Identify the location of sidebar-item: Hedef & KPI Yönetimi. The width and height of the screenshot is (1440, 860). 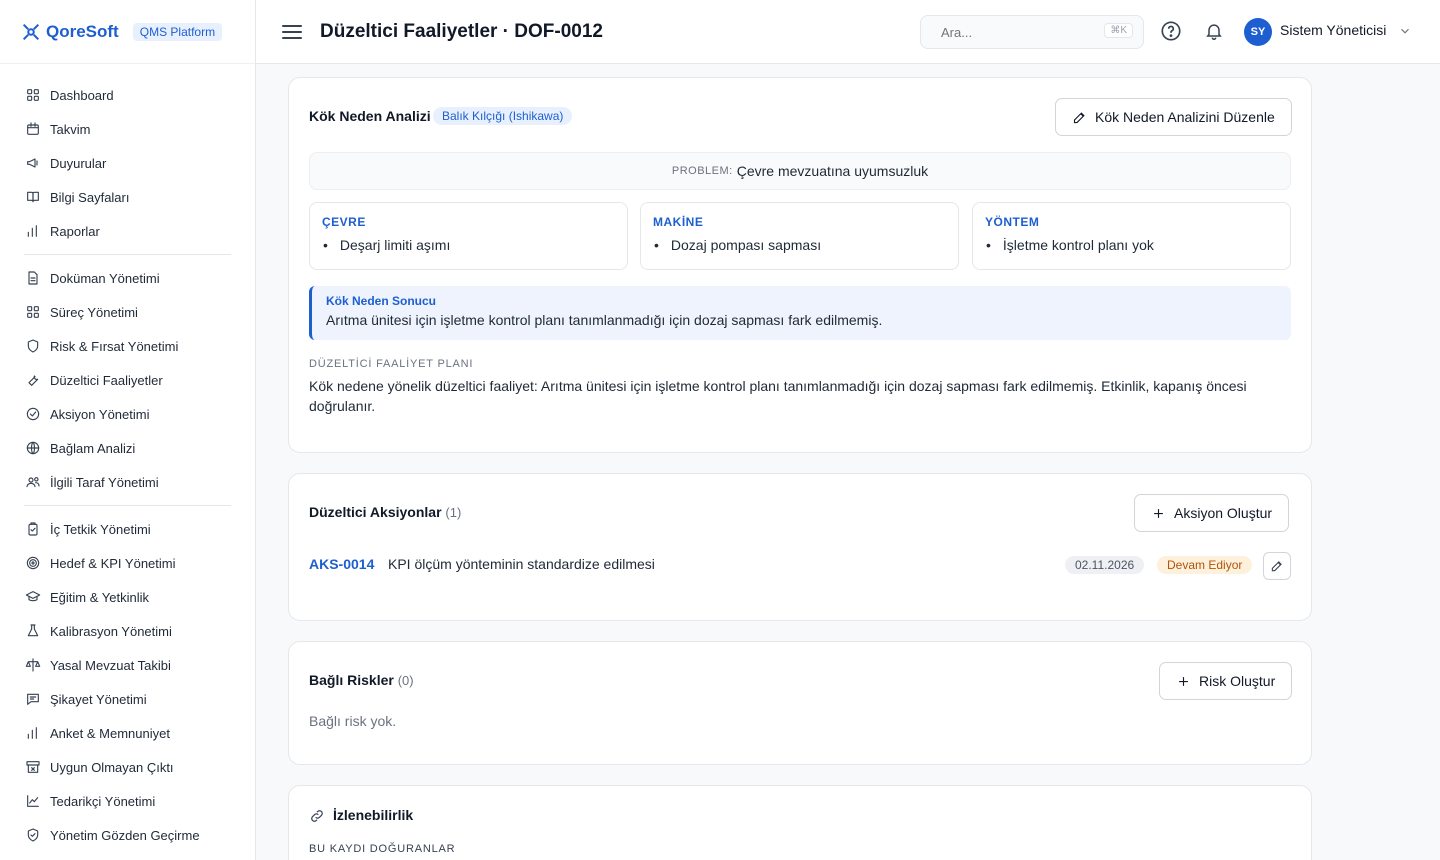
(127, 563).